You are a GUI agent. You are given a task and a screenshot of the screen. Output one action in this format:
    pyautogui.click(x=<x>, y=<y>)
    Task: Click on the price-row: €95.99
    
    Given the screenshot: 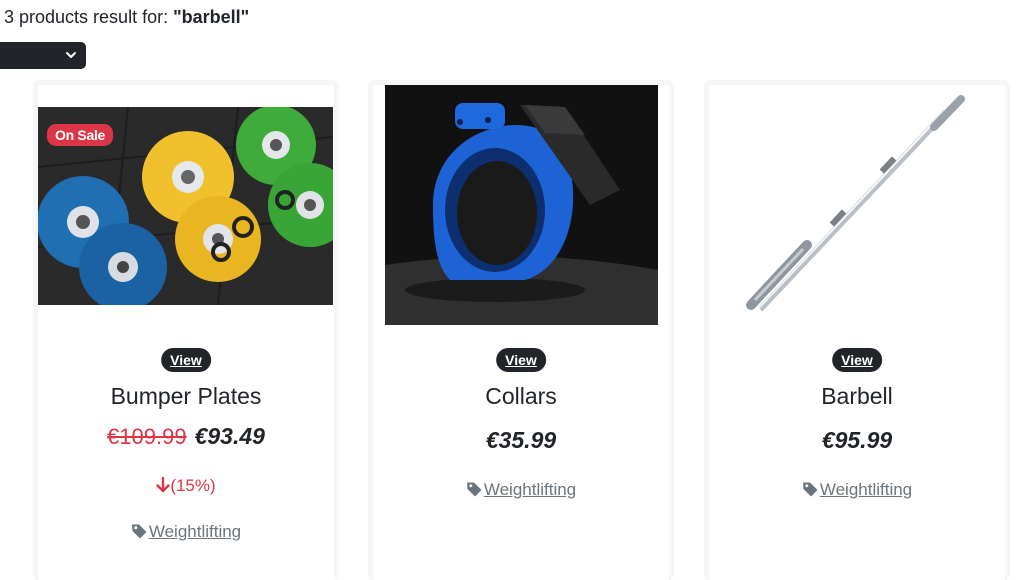 What is the action you would take?
    pyautogui.click(x=857, y=440)
    